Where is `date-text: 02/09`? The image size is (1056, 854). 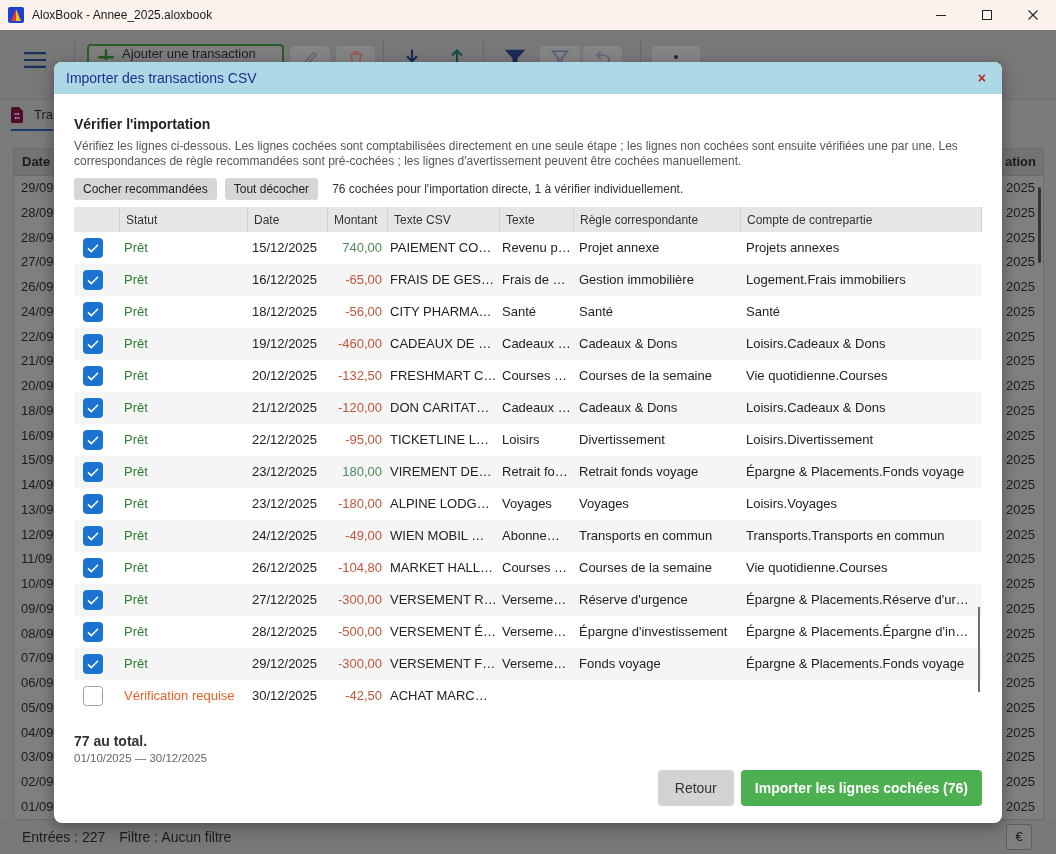
date-text: 02/09 is located at coordinates (37, 782).